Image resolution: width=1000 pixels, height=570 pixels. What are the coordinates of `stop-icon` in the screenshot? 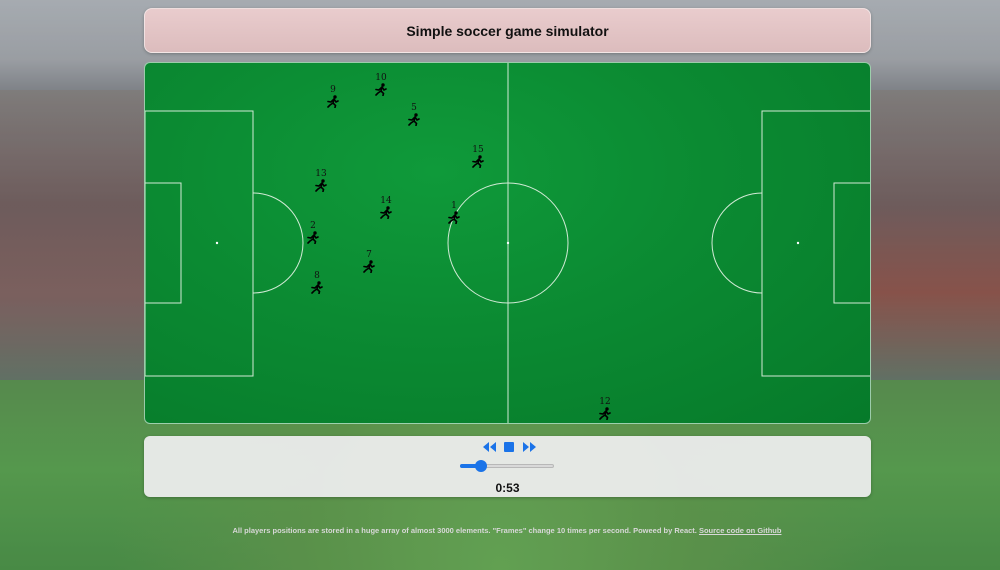 It's located at (509, 447).